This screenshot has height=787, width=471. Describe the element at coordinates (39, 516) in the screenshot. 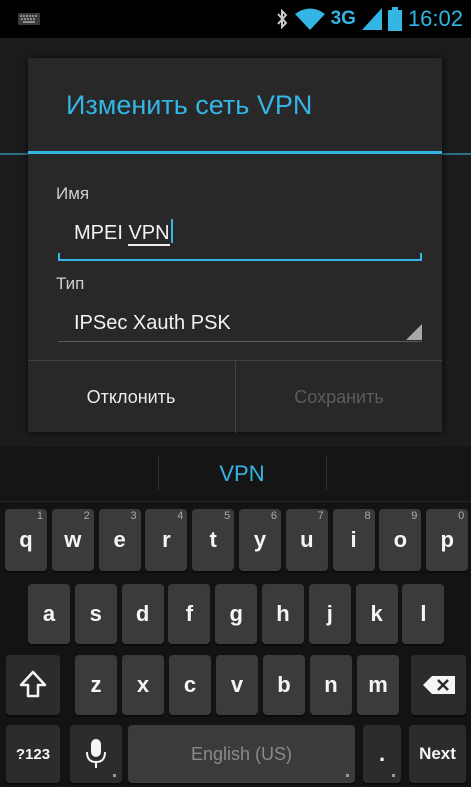

I see `key-q-hint: 1` at that location.